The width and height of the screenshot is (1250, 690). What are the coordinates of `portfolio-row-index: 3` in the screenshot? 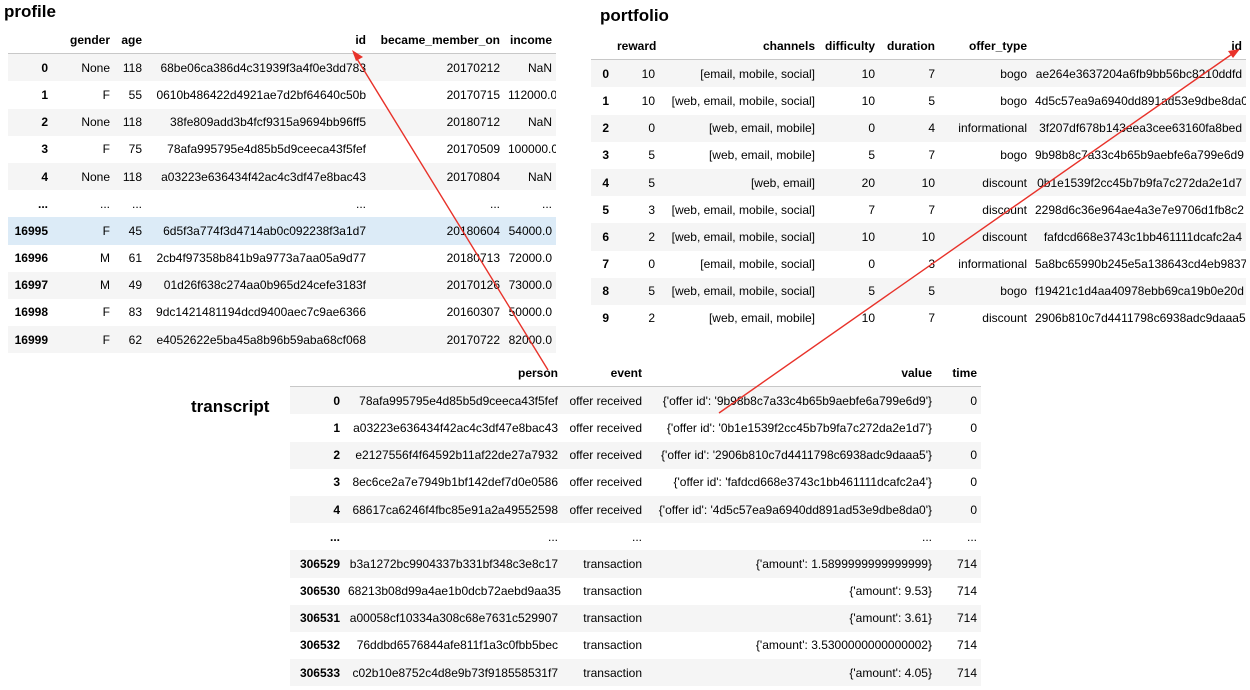 It's located at (605, 155).